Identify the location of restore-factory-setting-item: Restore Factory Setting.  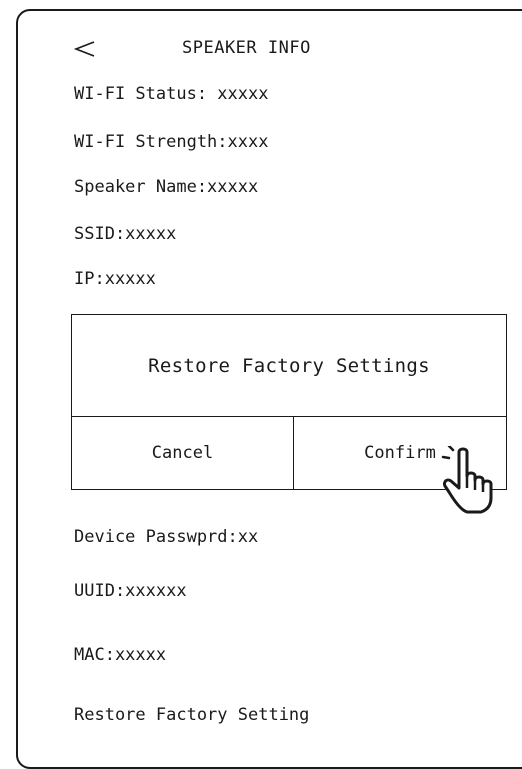
(191, 715).